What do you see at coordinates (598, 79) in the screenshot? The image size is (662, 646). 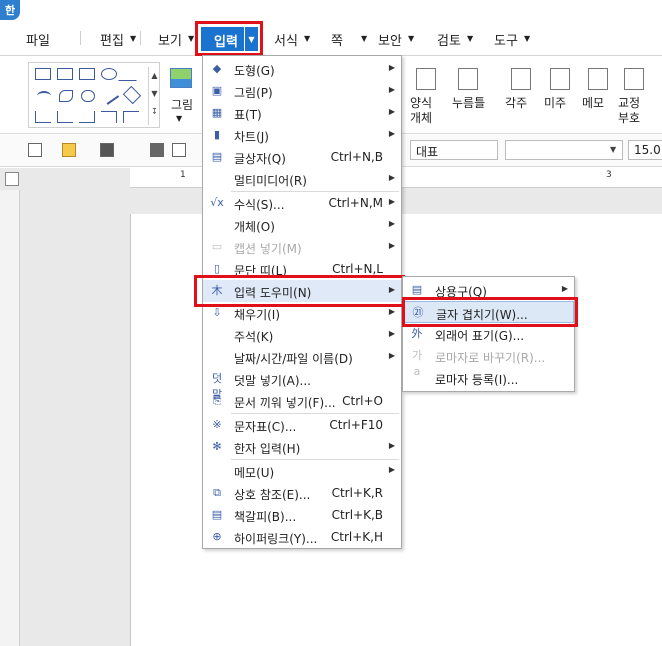 I see `ribbon-group-4-icon` at bounding box center [598, 79].